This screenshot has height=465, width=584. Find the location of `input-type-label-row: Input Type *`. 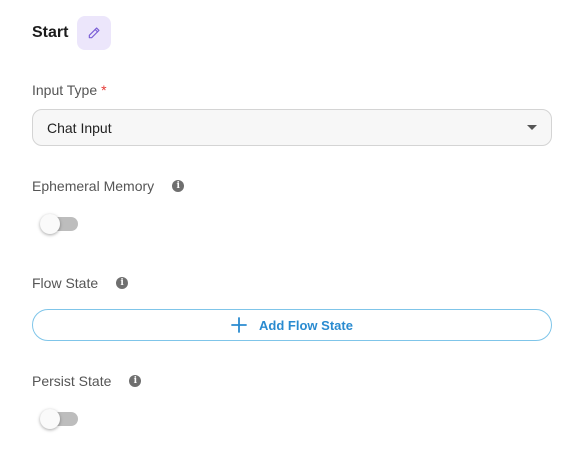

input-type-label-row: Input Type * is located at coordinates (69, 90).